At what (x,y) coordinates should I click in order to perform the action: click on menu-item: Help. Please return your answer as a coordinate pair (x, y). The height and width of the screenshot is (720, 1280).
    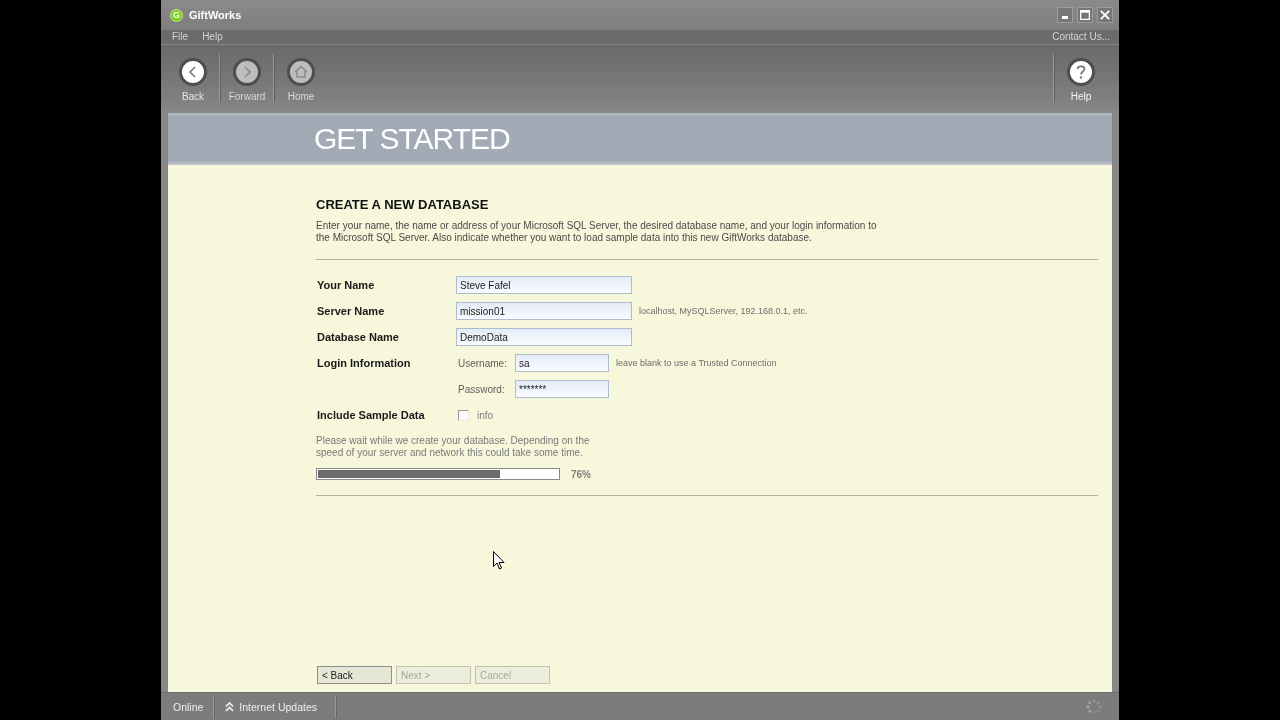
    Looking at the image, I should click on (212, 37).